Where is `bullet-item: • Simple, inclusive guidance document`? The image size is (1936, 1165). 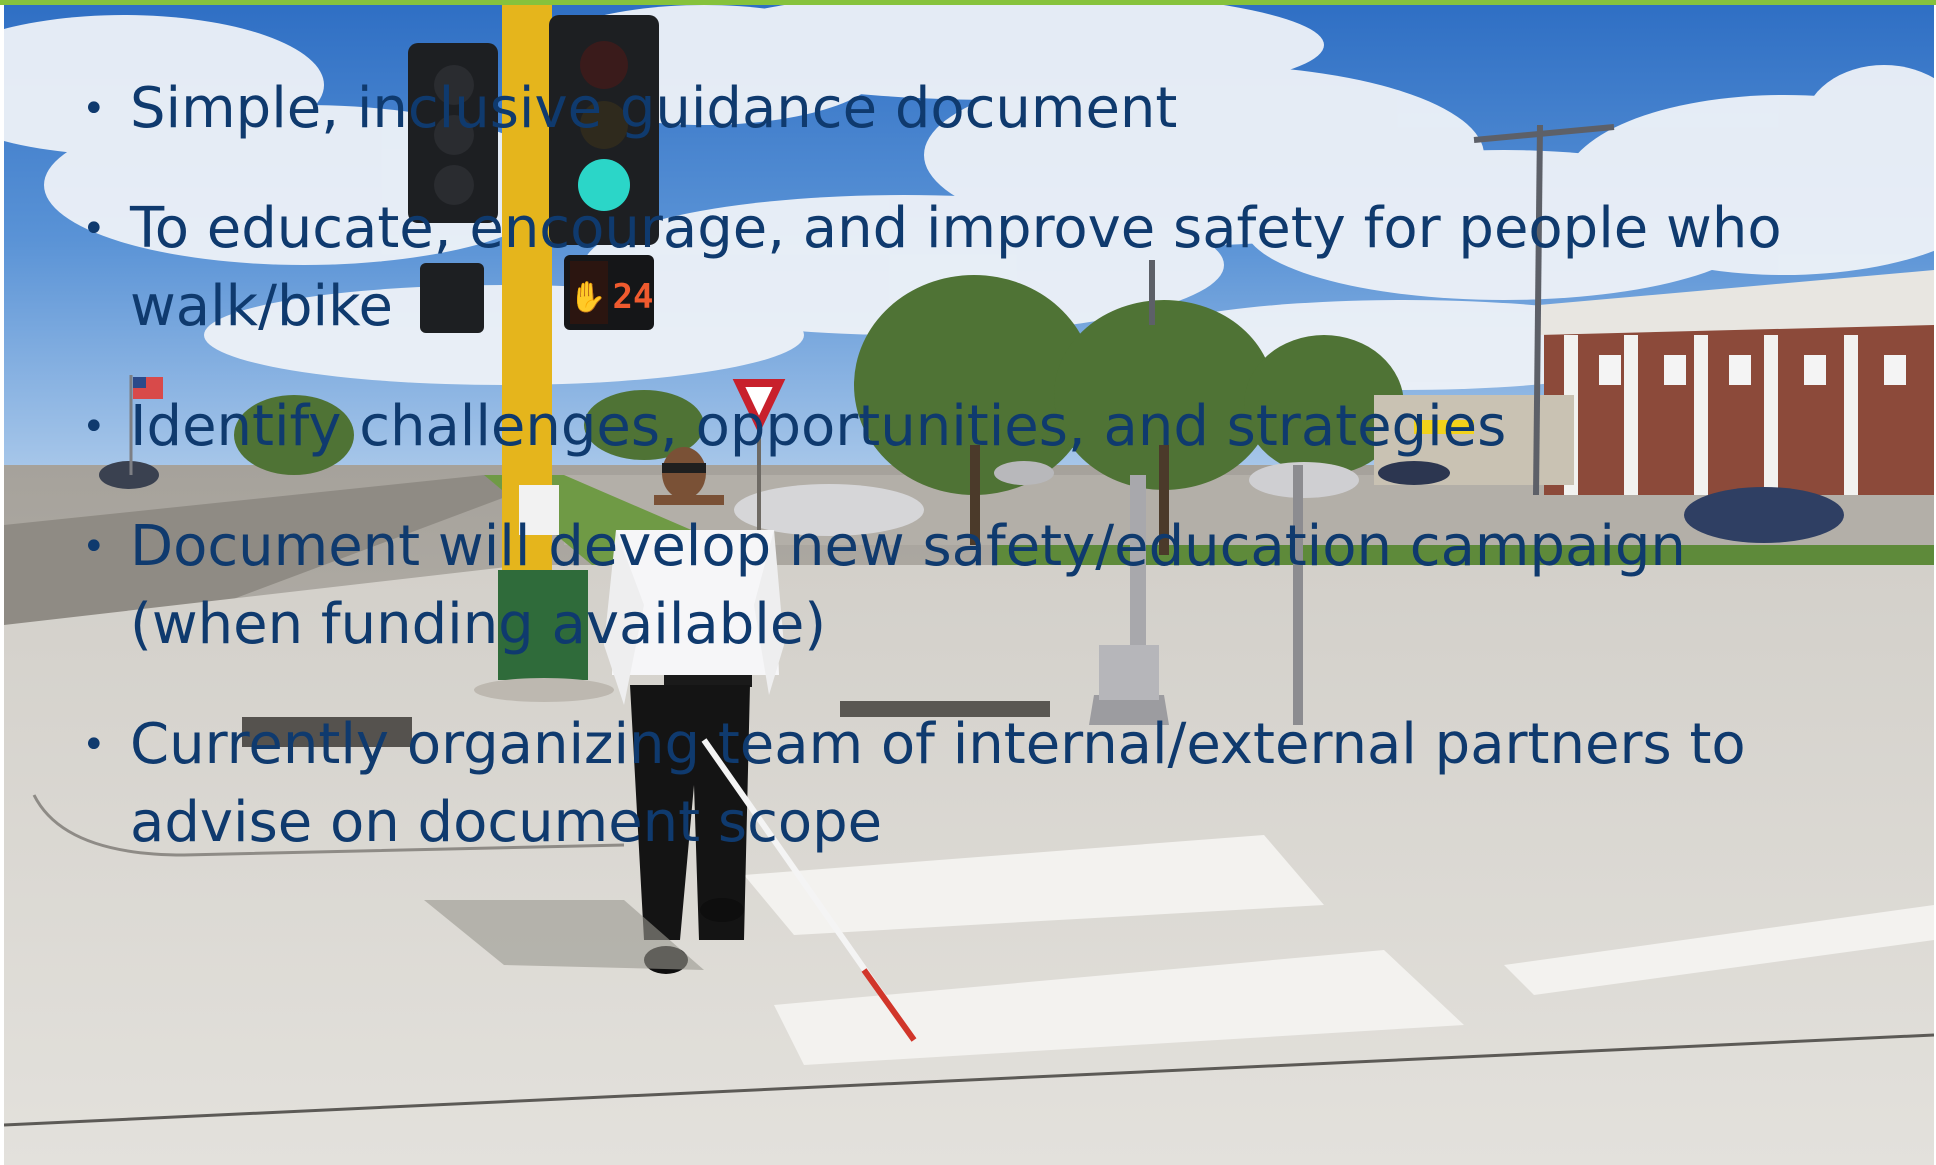 bullet-item: • Simple, inclusive guidance document is located at coordinates (970, 109).